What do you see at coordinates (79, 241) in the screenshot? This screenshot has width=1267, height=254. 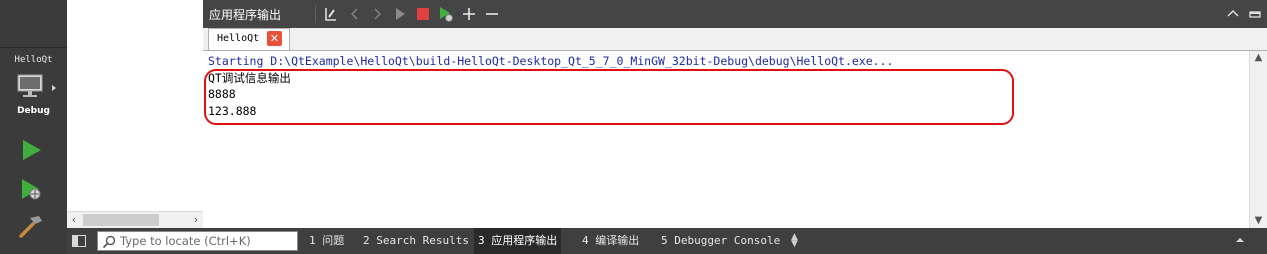 I see `toggle-sidebar-icon` at bounding box center [79, 241].